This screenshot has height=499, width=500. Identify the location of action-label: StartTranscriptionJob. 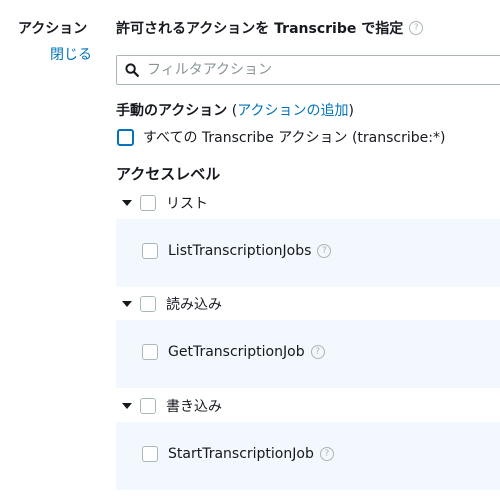
(241, 454).